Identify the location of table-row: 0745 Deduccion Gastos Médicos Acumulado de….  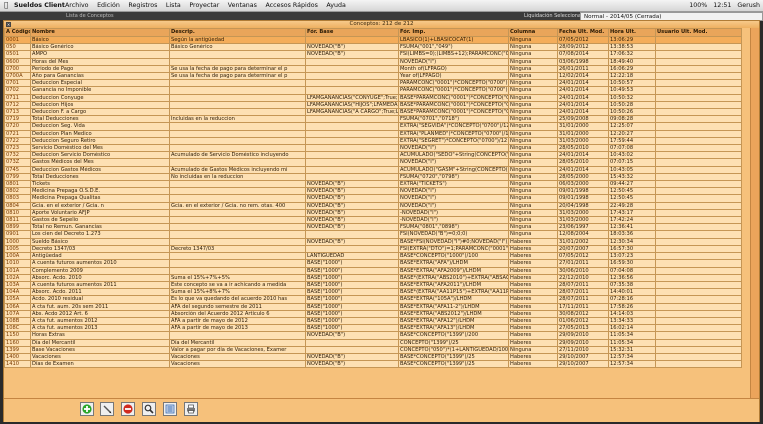
(373, 169).